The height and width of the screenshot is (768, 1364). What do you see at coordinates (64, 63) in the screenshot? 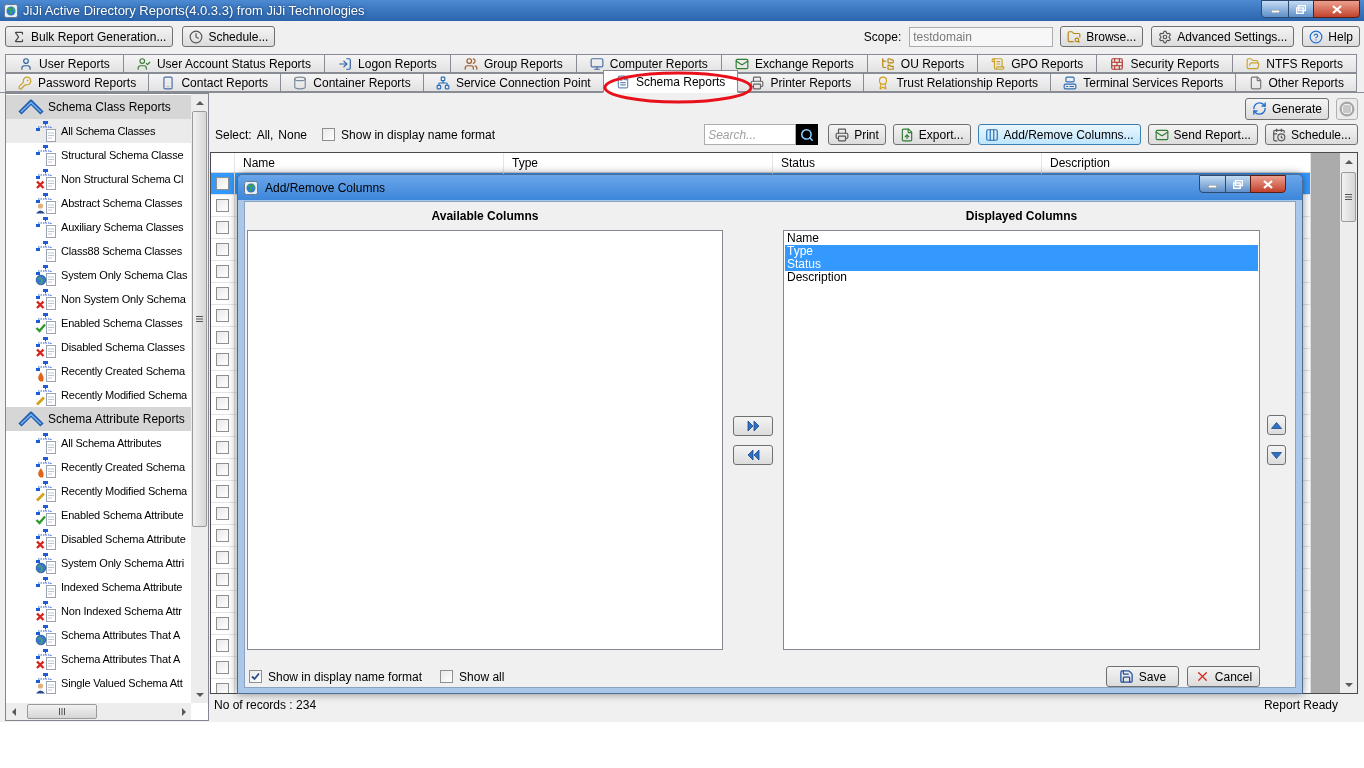
I see `report-tab: User Reports` at bounding box center [64, 63].